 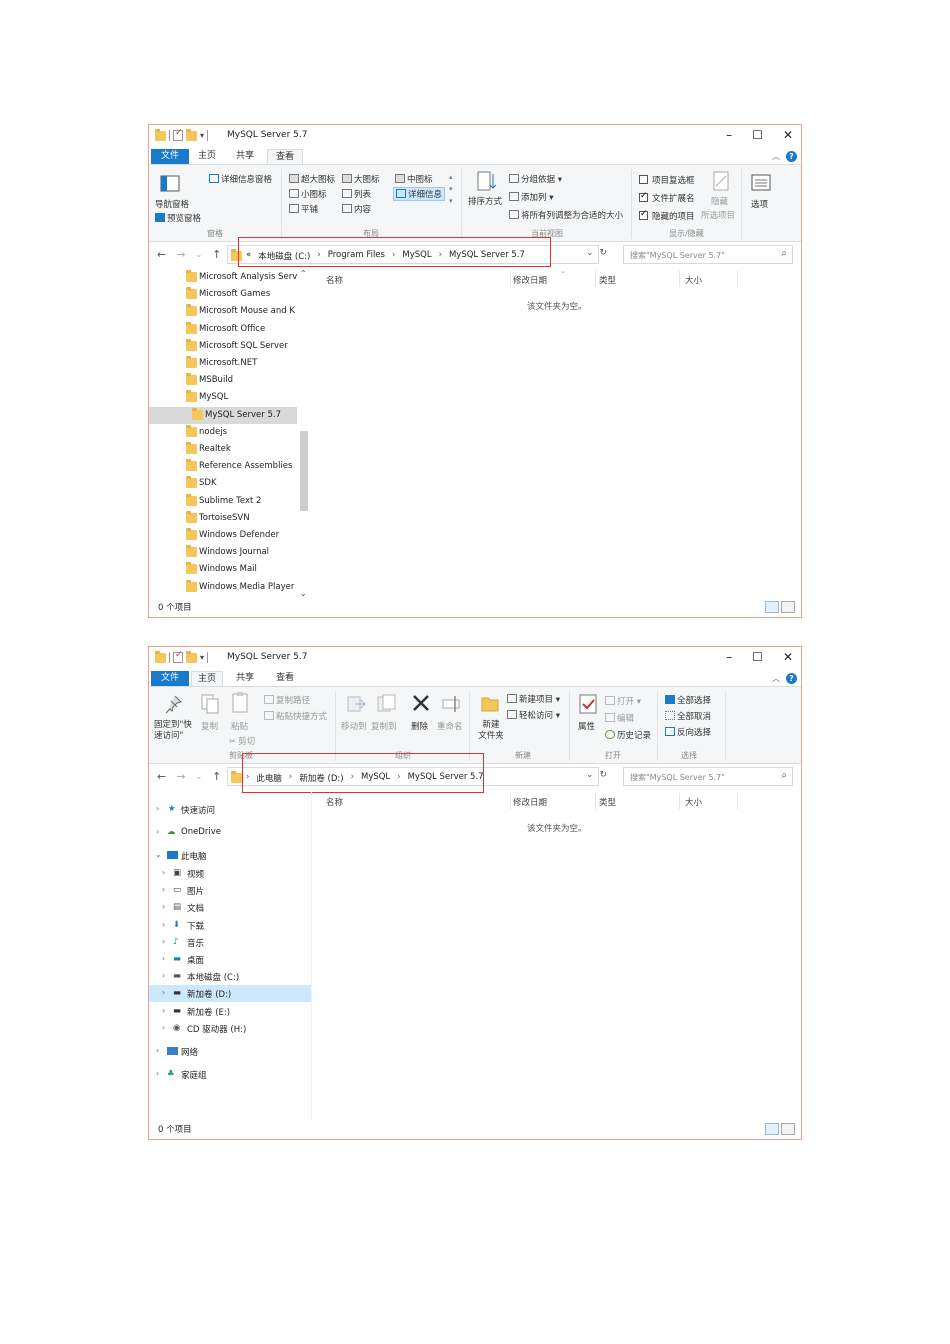 What do you see at coordinates (304, 471) in the screenshot?
I see `scroll-thumb` at bounding box center [304, 471].